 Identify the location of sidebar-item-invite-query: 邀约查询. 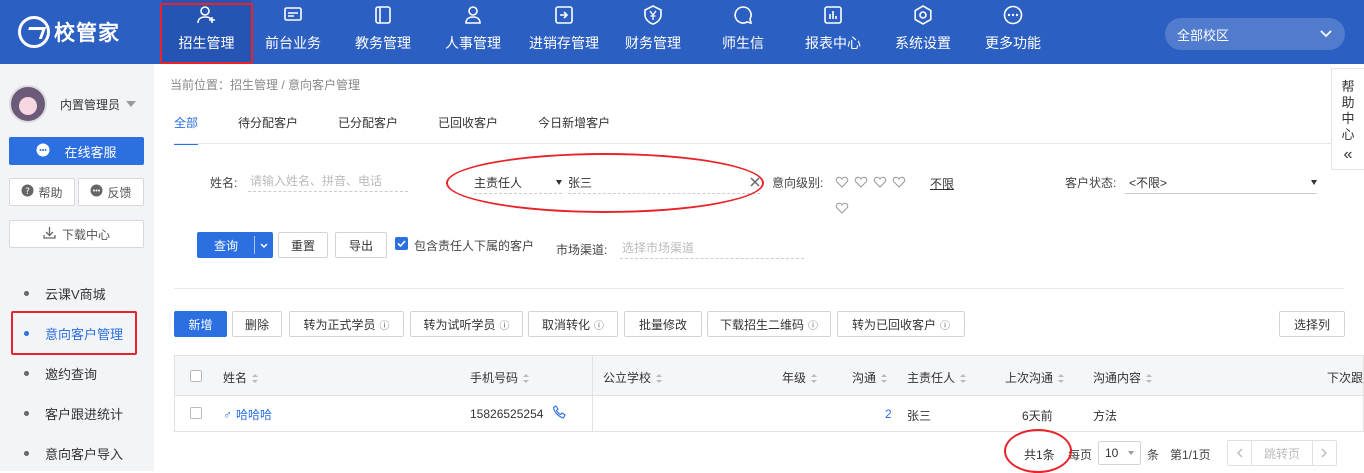
(77, 373).